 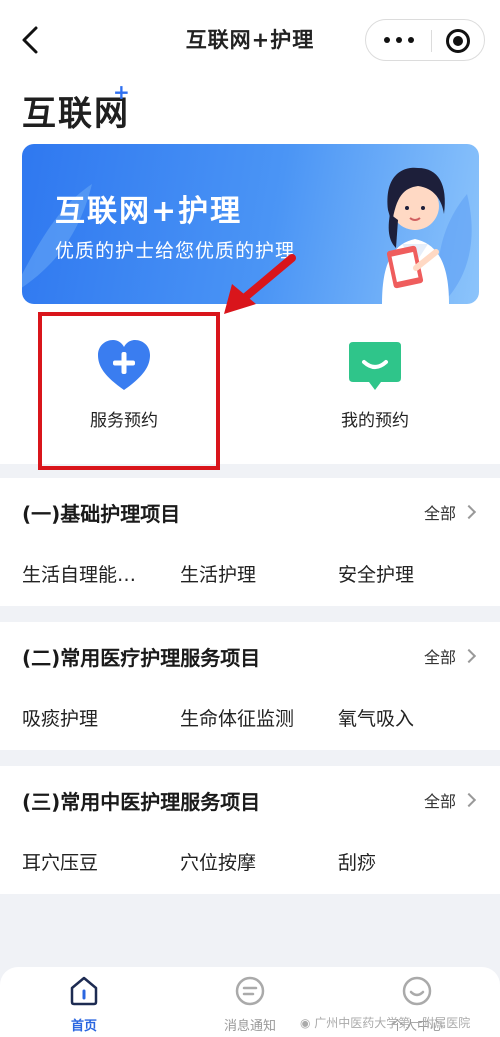 I want to click on category-item: 生命体征监测, so click(x=237, y=717).